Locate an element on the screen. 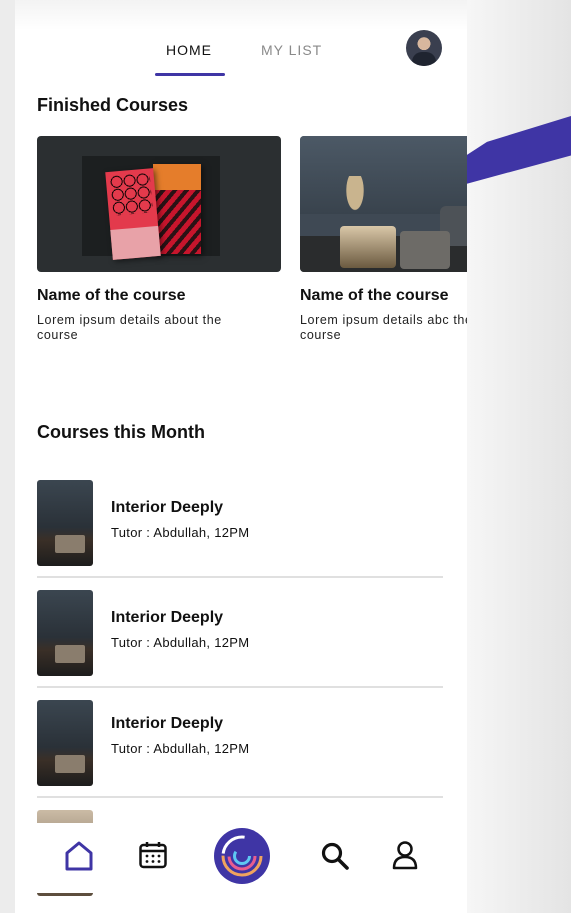 The height and width of the screenshot is (913, 571). nav-home is located at coordinates (79, 858).